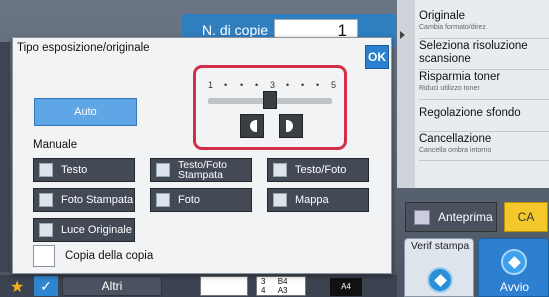 Image resolution: width=549 pixels, height=297 pixels. What do you see at coordinates (46, 230) in the screenshot?
I see `light-original-icon` at bounding box center [46, 230].